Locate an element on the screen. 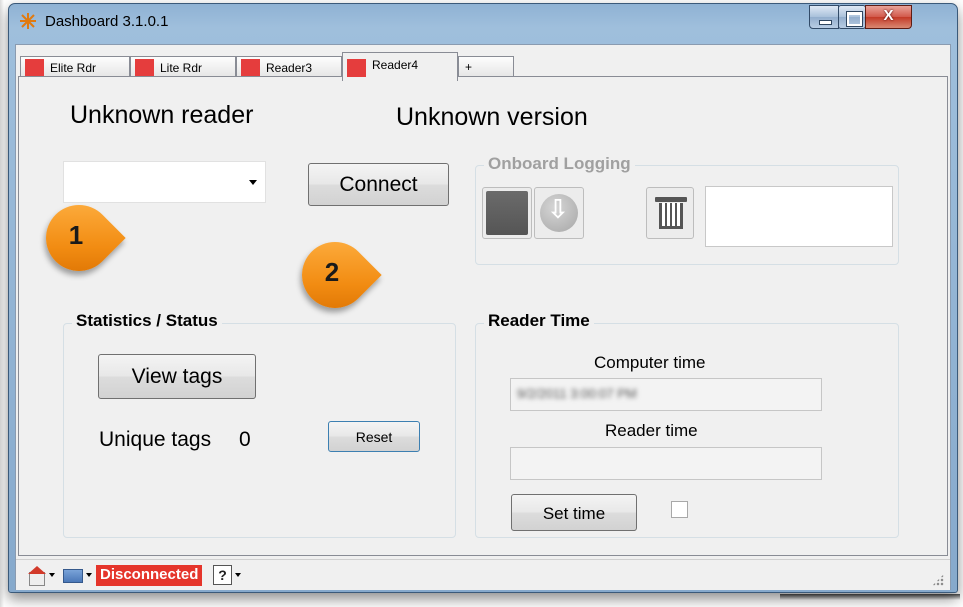  maximize-button is located at coordinates (852, 17).